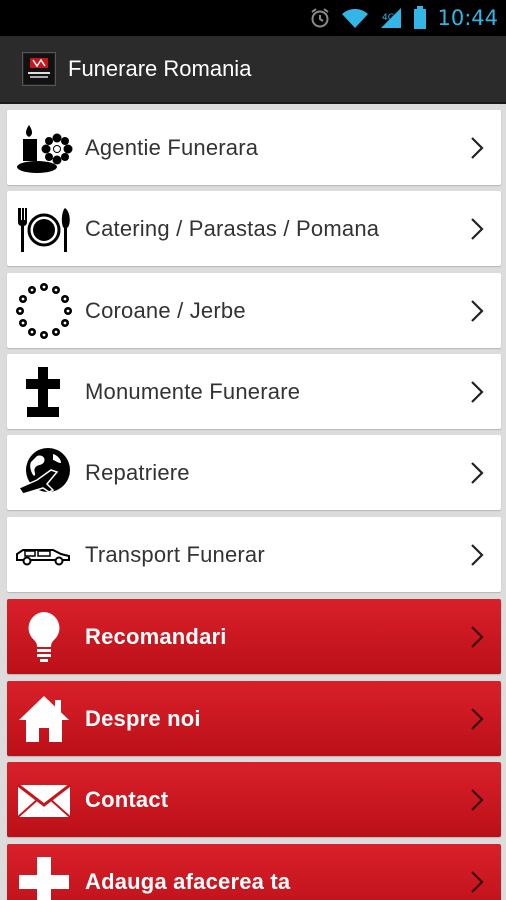  I want to click on tombstone-cross-icon, so click(44, 392).